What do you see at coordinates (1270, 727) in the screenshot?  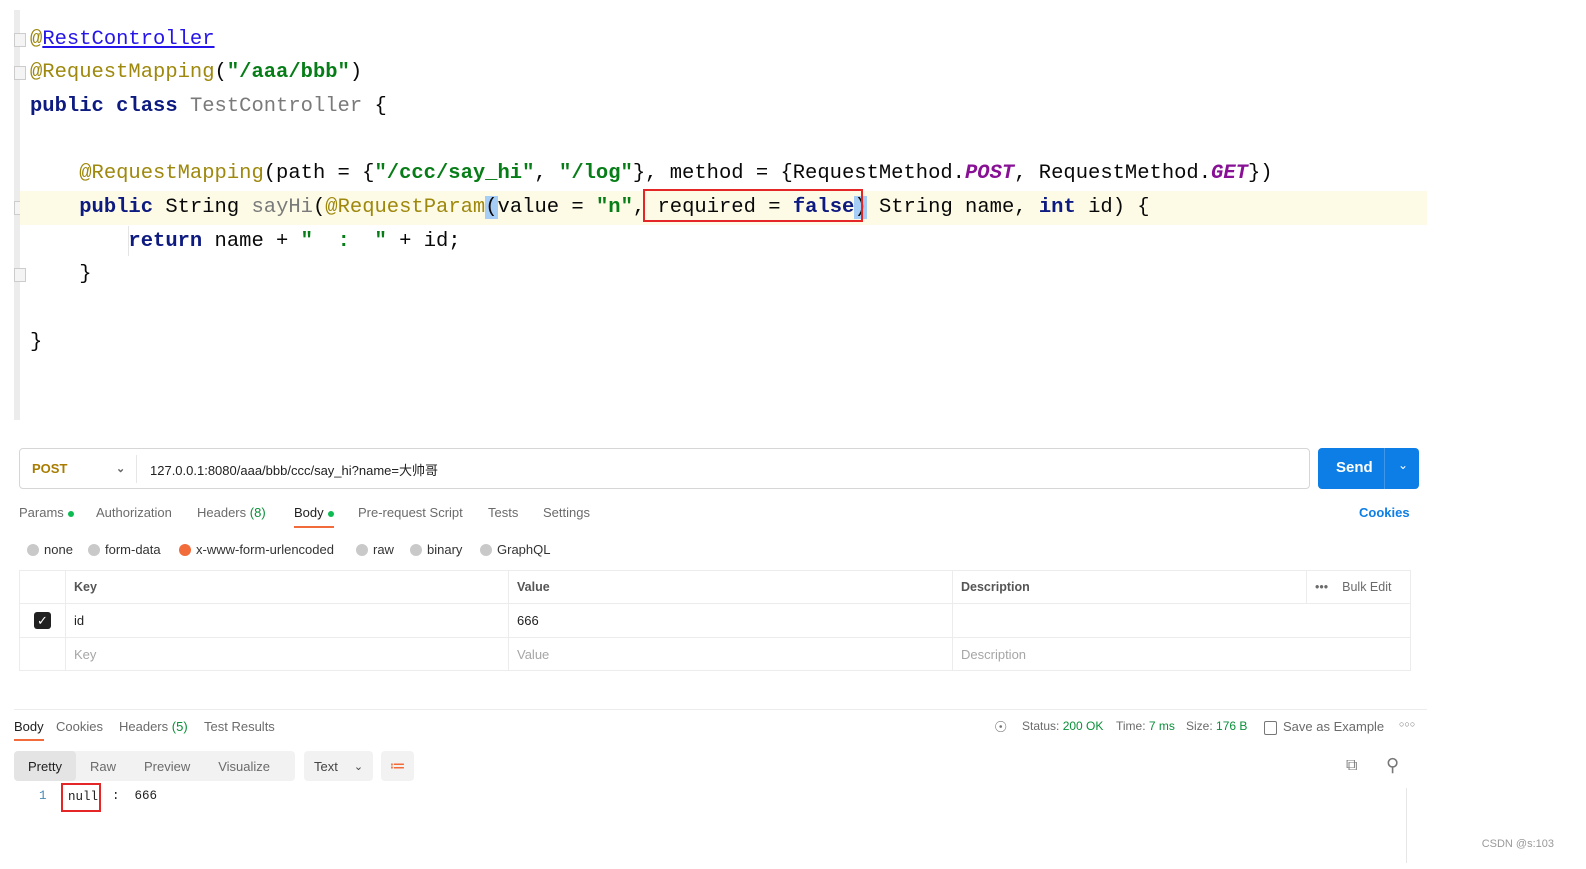 I see `save-icon` at bounding box center [1270, 727].